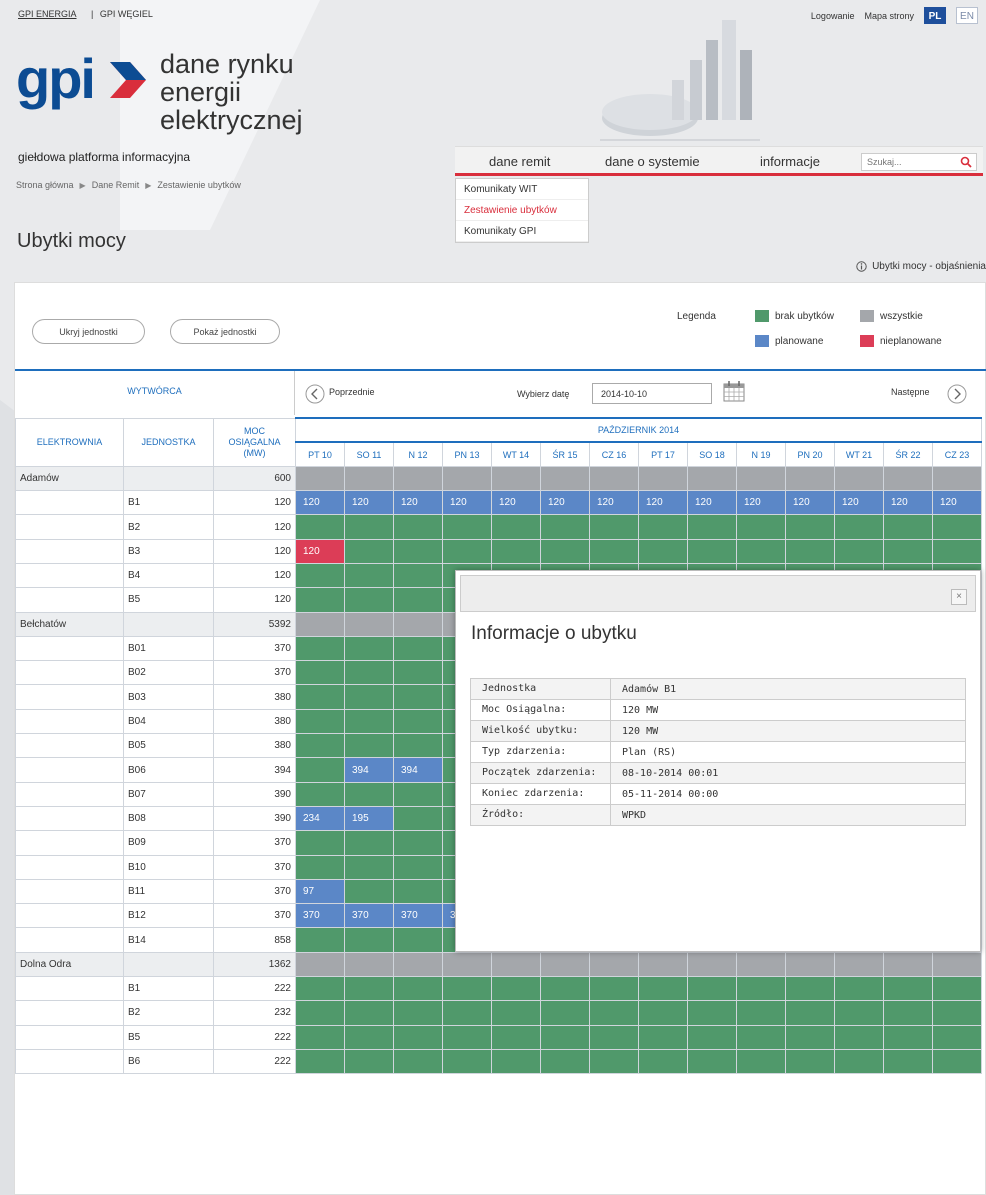 This screenshot has width=986, height=1195. What do you see at coordinates (181, 91) in the screenshot?
I see `logo: gpi dane rynku energii elektrycznej` at bounding box center [181, 91].